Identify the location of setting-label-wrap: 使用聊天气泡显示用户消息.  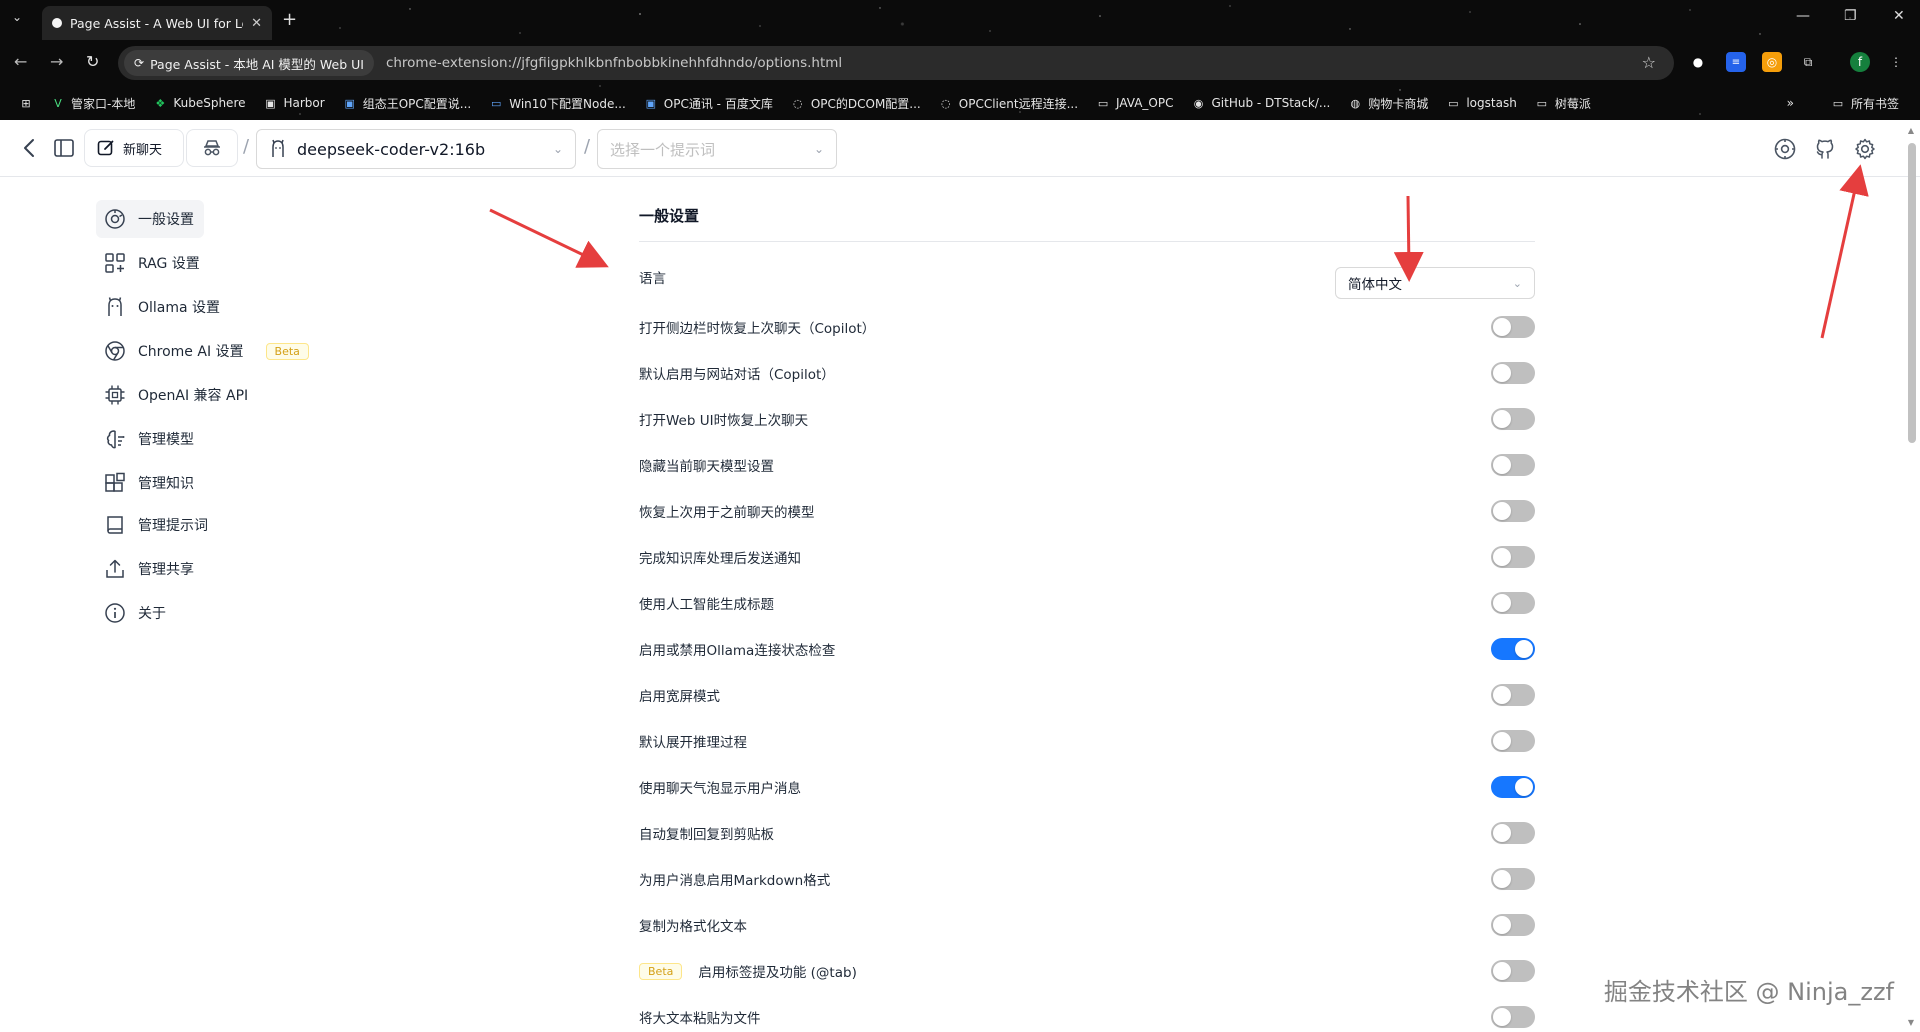
(720, 787).